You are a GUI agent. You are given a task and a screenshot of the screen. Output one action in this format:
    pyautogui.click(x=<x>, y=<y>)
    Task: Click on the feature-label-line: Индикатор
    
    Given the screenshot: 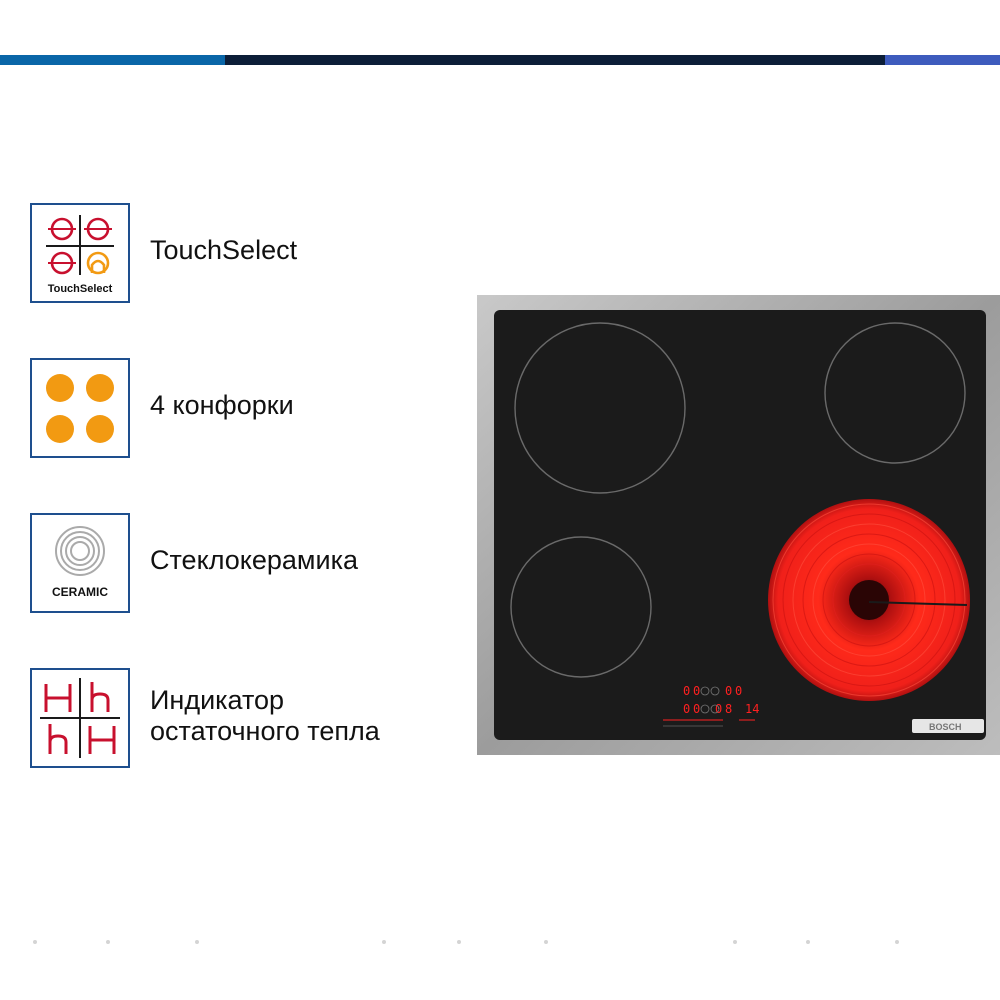 What is the action you would take?
    pyautogui.click(x=217, y=700)
    